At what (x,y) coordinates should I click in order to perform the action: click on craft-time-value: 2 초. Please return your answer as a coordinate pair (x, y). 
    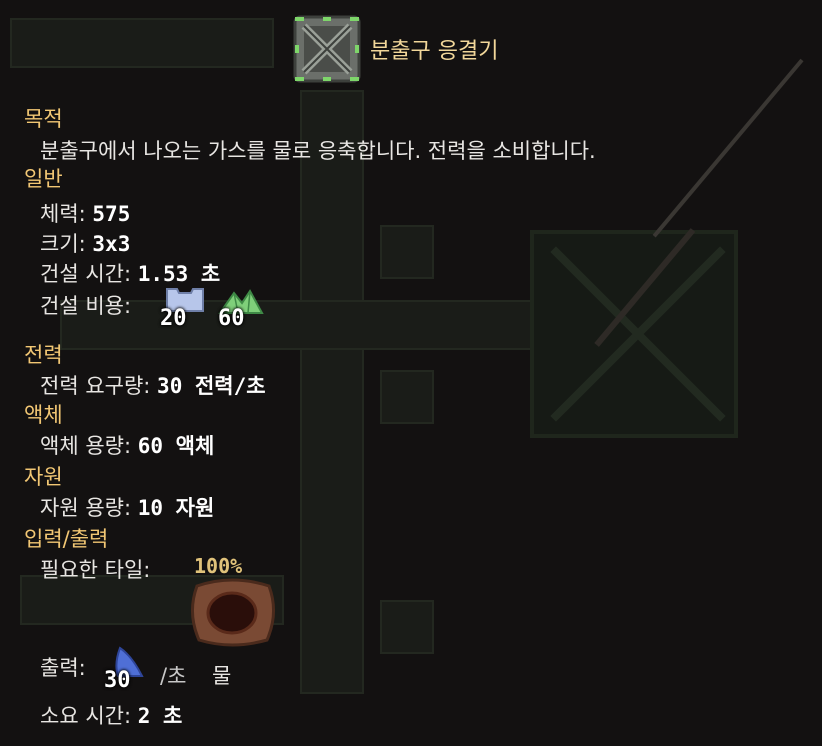
    Looking at the image, I should click on (160, 716).